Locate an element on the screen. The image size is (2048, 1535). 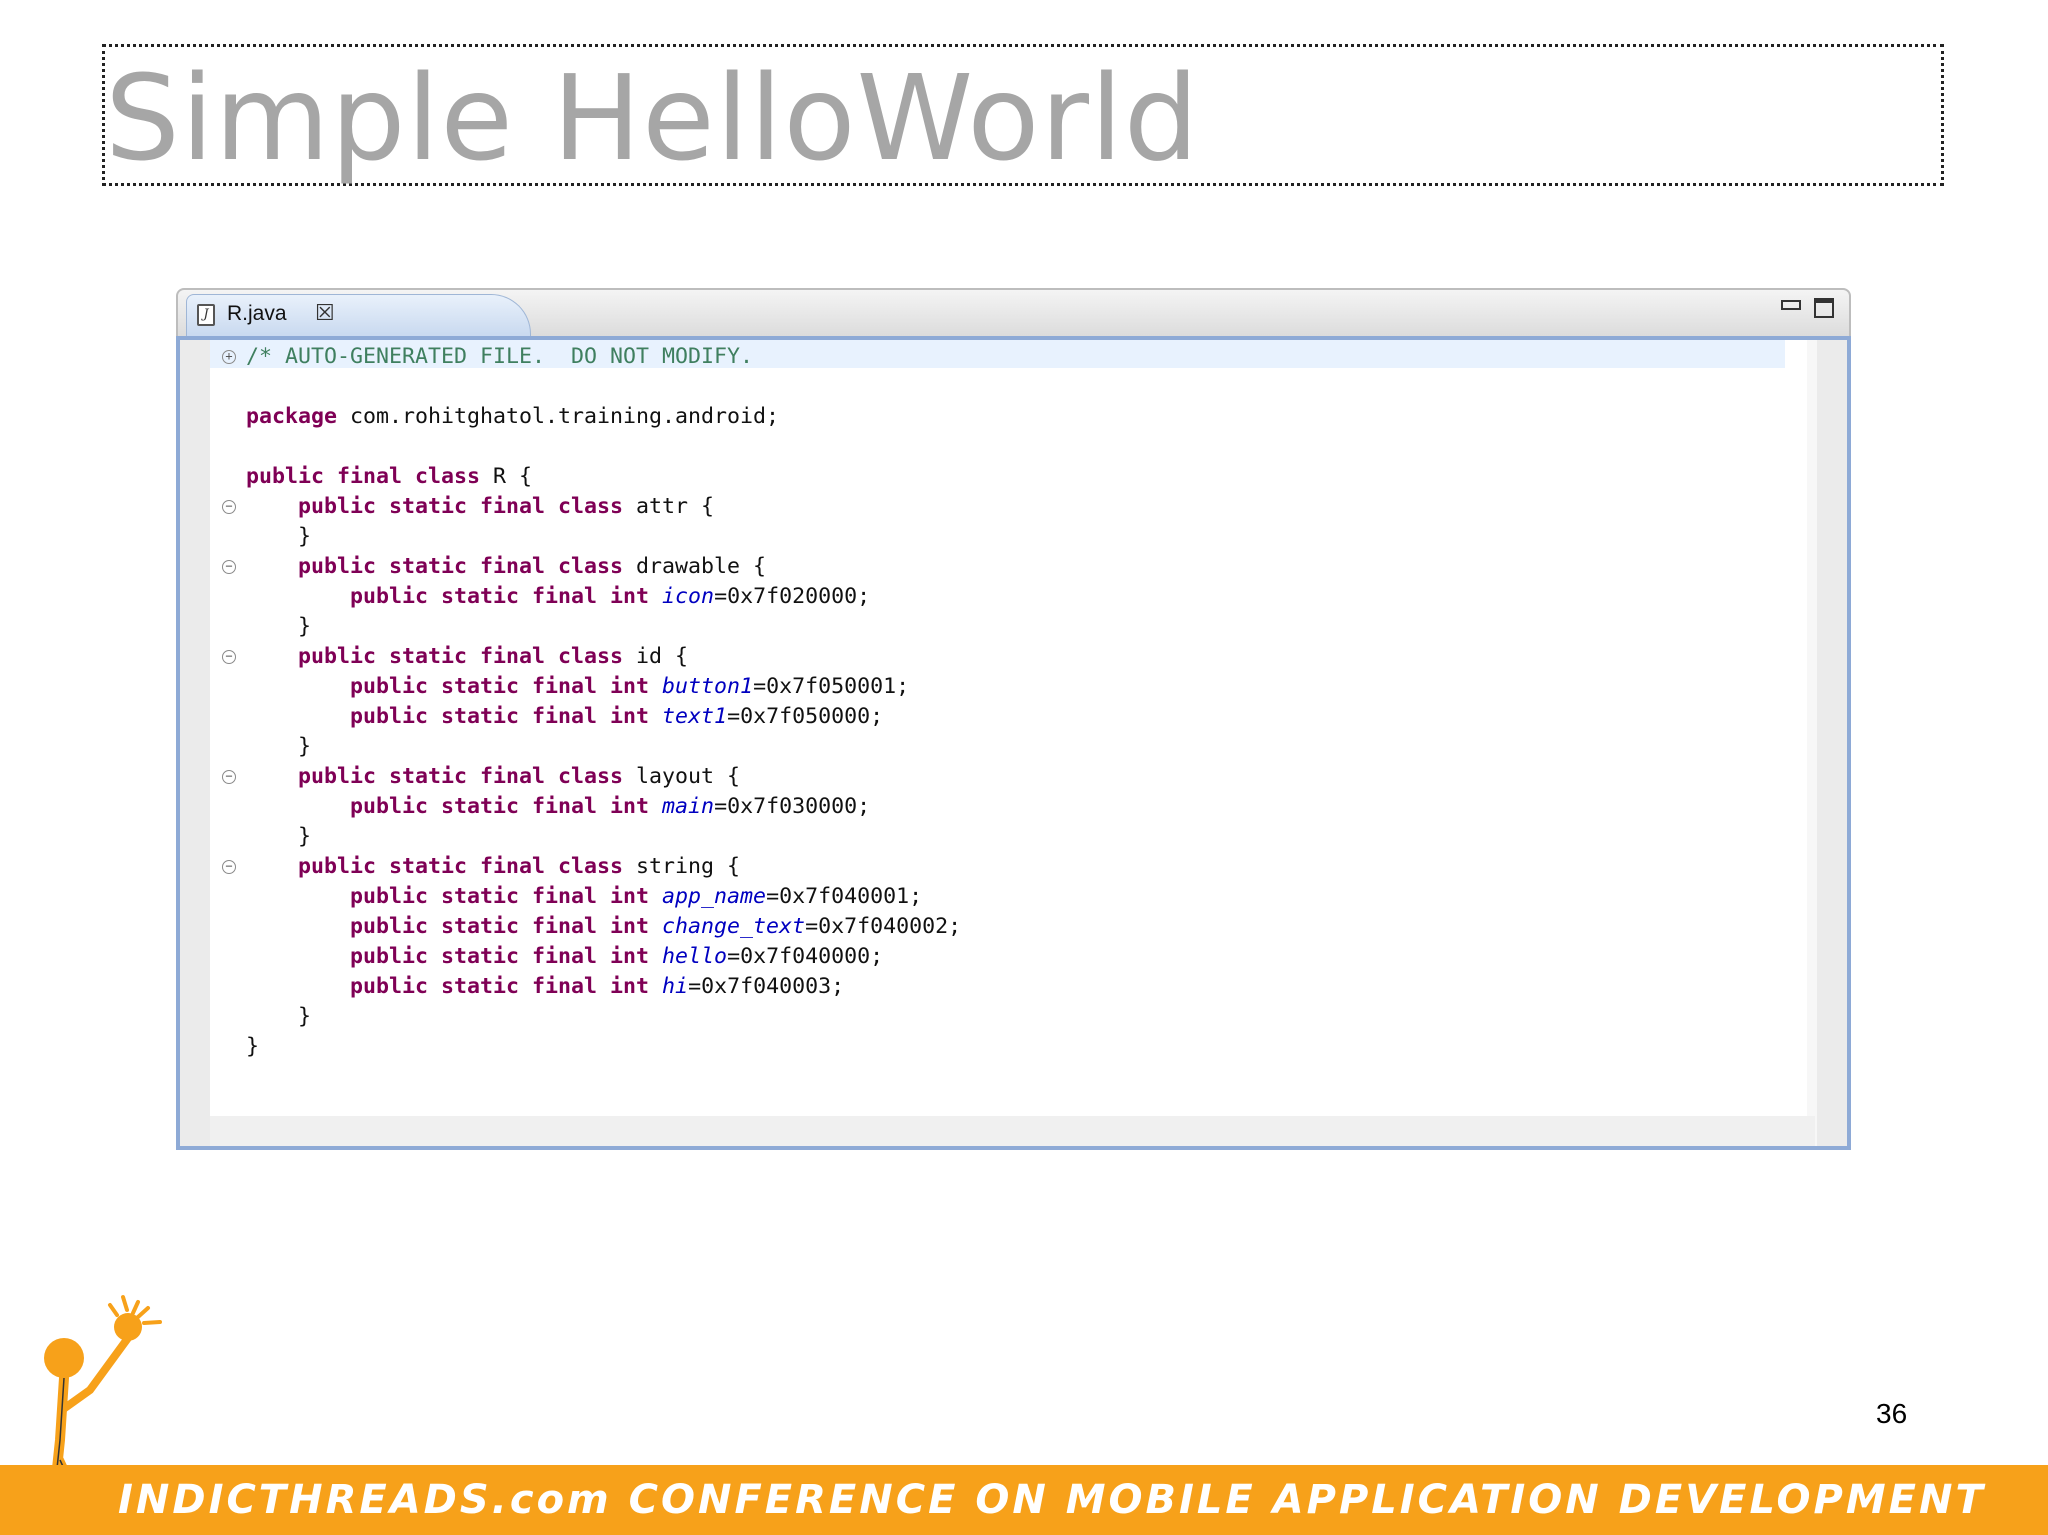
code-comment: /* AUTO-GENERATED FILE. DO NOT MODIFY. is located at coordinates (500, 356).